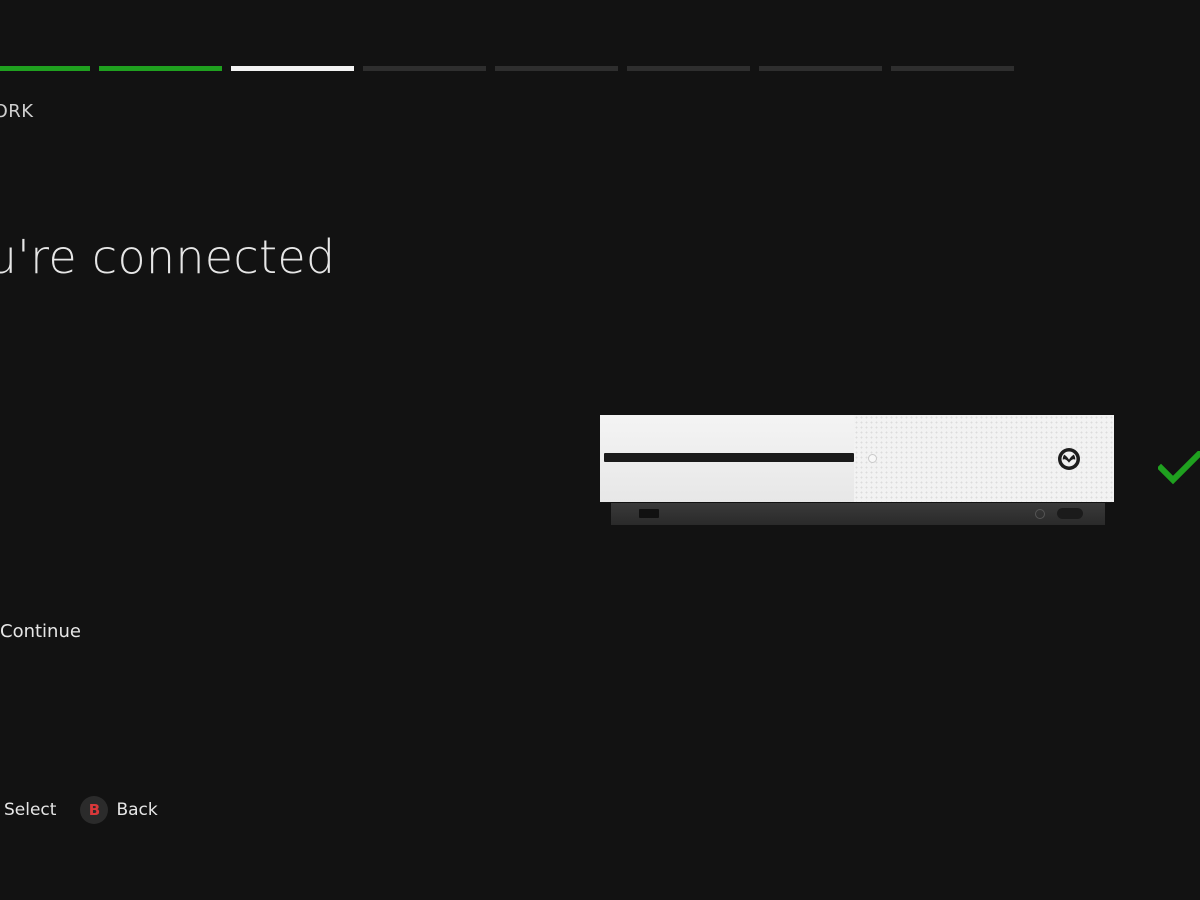  I want to click on select-hint: Select, so click(30, 810).